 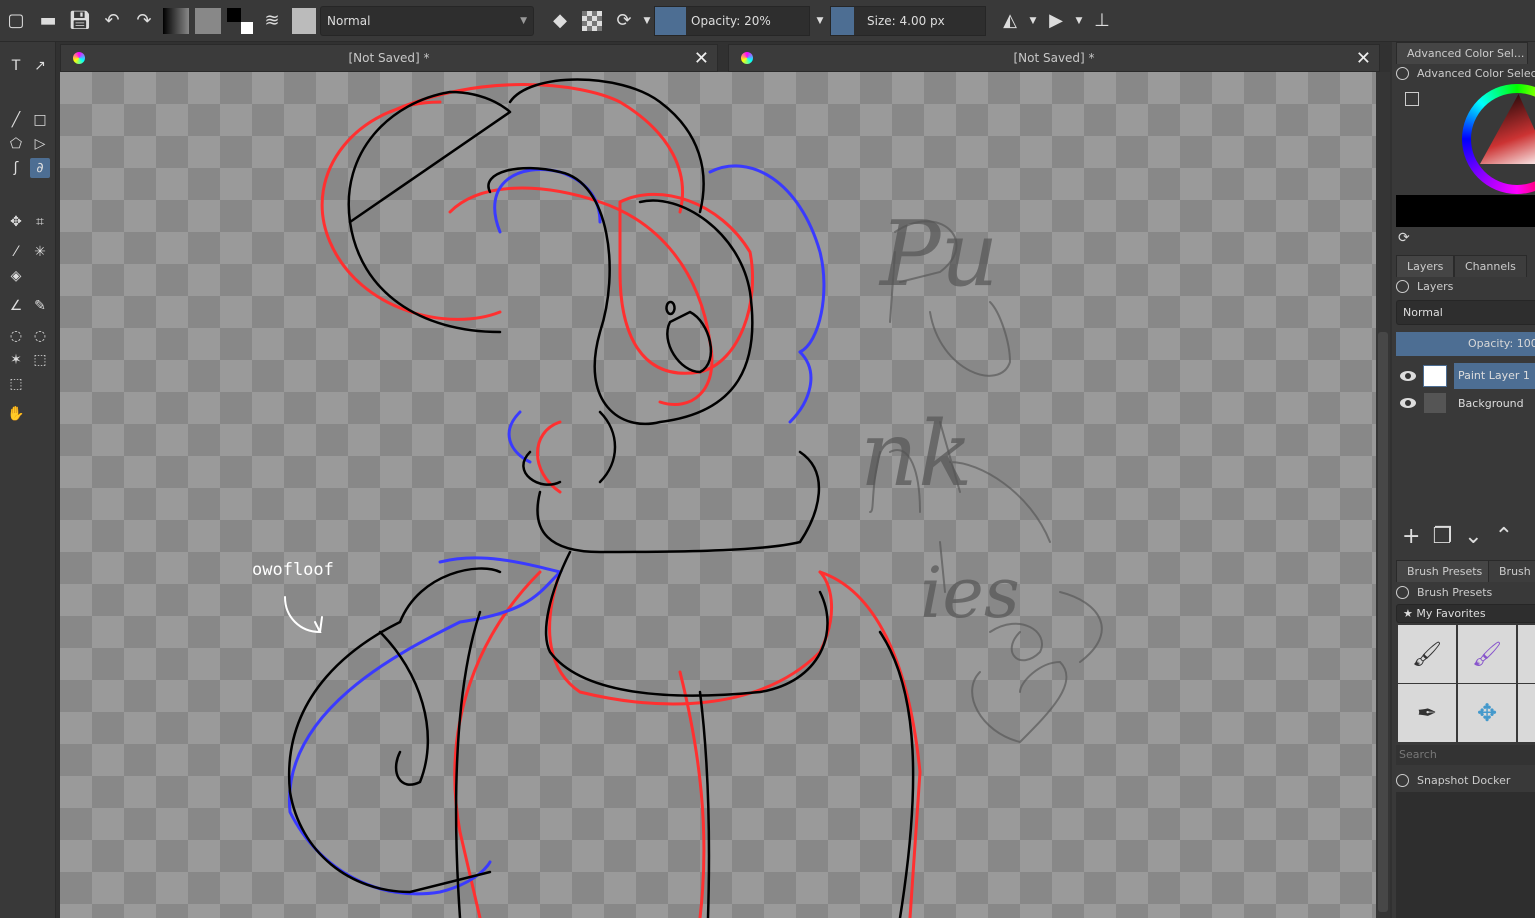 I want to click on freehand-path-tool-icon: ∂, so click(x=40, y=168).